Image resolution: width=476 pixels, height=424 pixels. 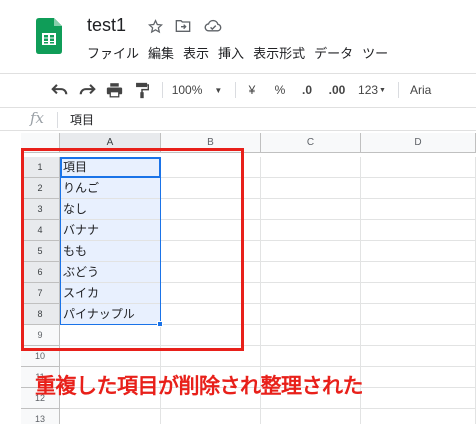 I want to click on menu-insert: 挿入, so click(x=231, y=55).